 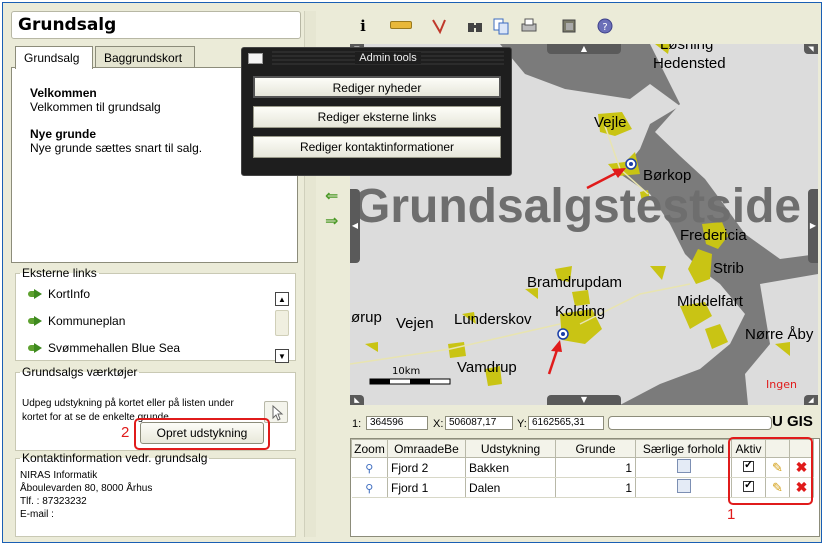 What do you see at coordinates (510, 487) in the screenshot?
I see `subdivision-cell: Dalen` at bounding box center [510, 487].